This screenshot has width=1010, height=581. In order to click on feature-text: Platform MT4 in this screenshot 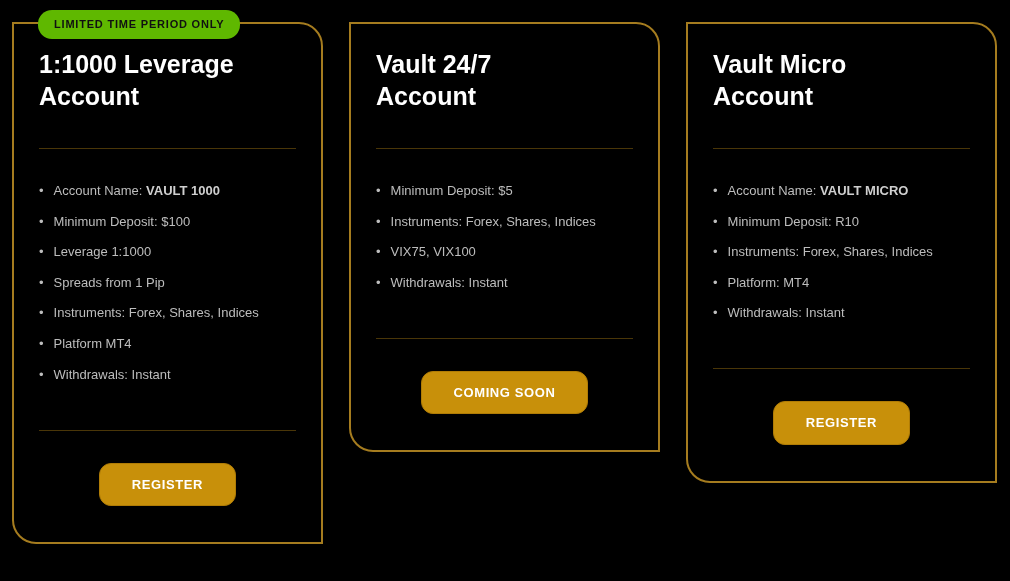, I will do `click(92, 343)`.